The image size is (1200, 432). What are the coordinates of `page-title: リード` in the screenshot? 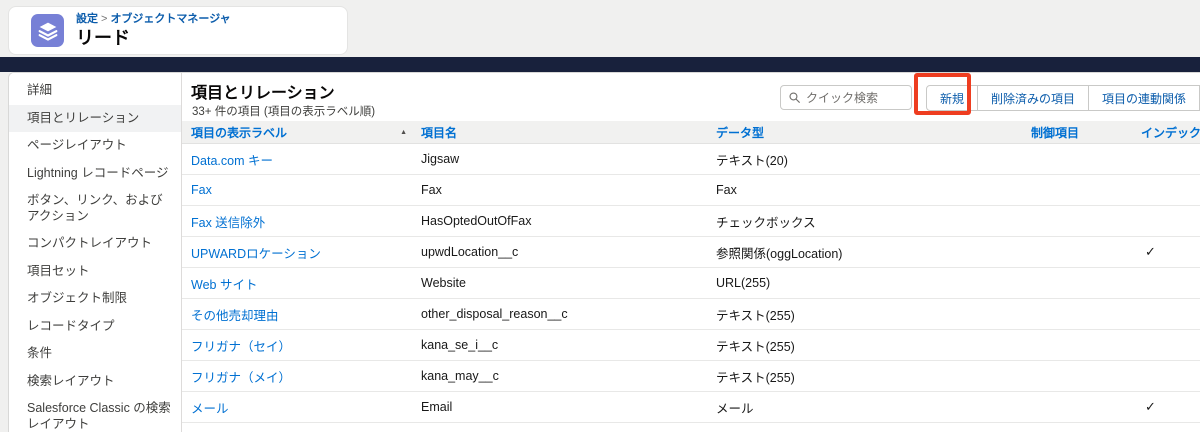 It's located at (103, 37).